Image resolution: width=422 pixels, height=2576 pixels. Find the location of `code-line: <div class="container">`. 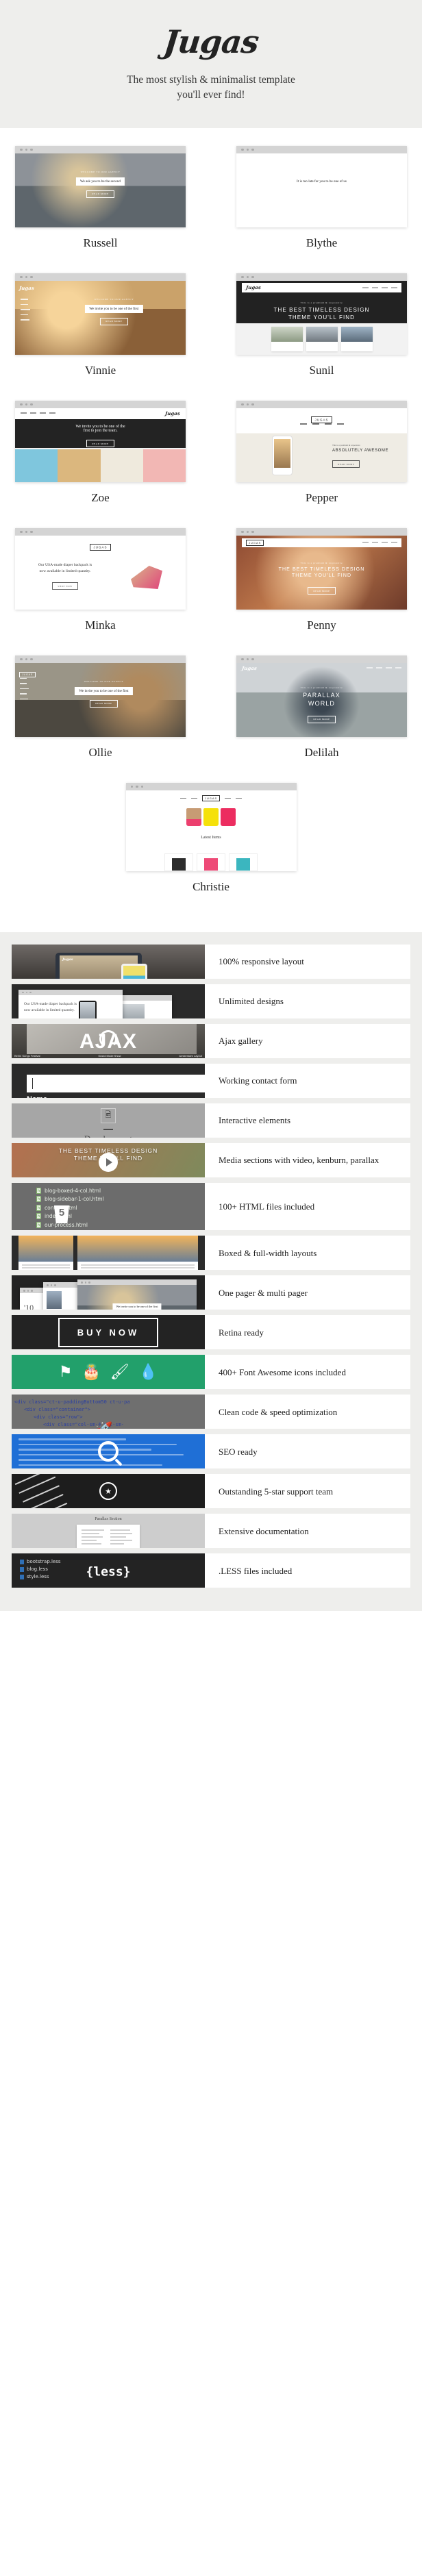

code-line: <div class="container"> is located at coordinates (57, 1410).